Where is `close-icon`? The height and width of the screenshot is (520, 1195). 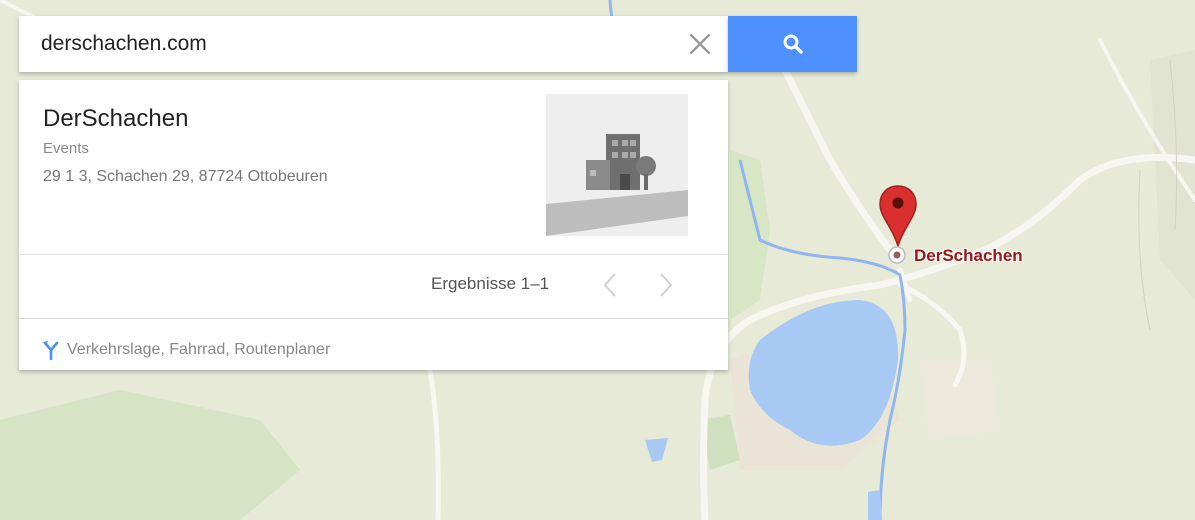
close-icon is located at coordinates (700, 44).